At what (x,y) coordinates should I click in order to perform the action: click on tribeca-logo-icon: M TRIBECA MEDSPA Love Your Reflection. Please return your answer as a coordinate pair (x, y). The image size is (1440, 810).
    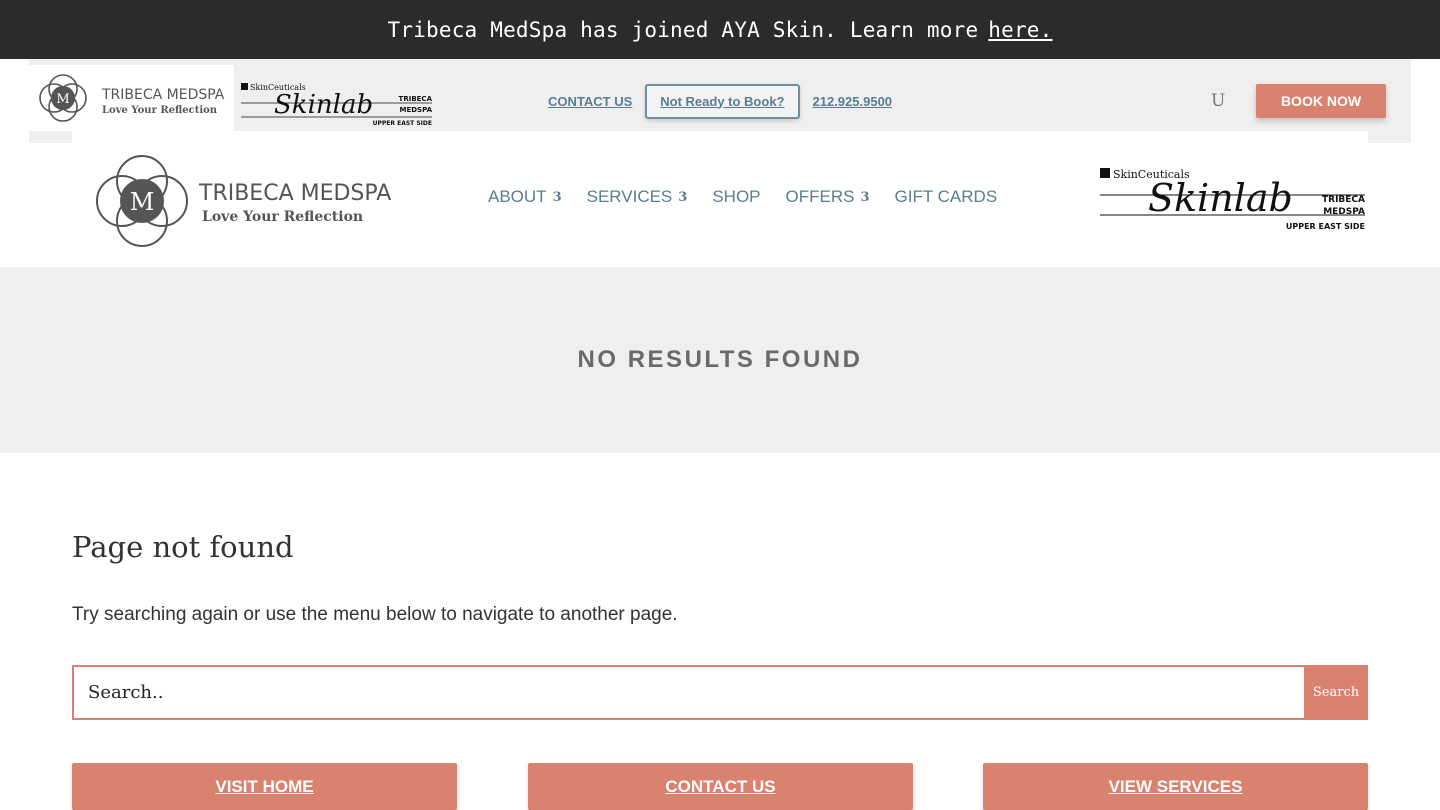
    Looking at the image, I should click on (132, 98).